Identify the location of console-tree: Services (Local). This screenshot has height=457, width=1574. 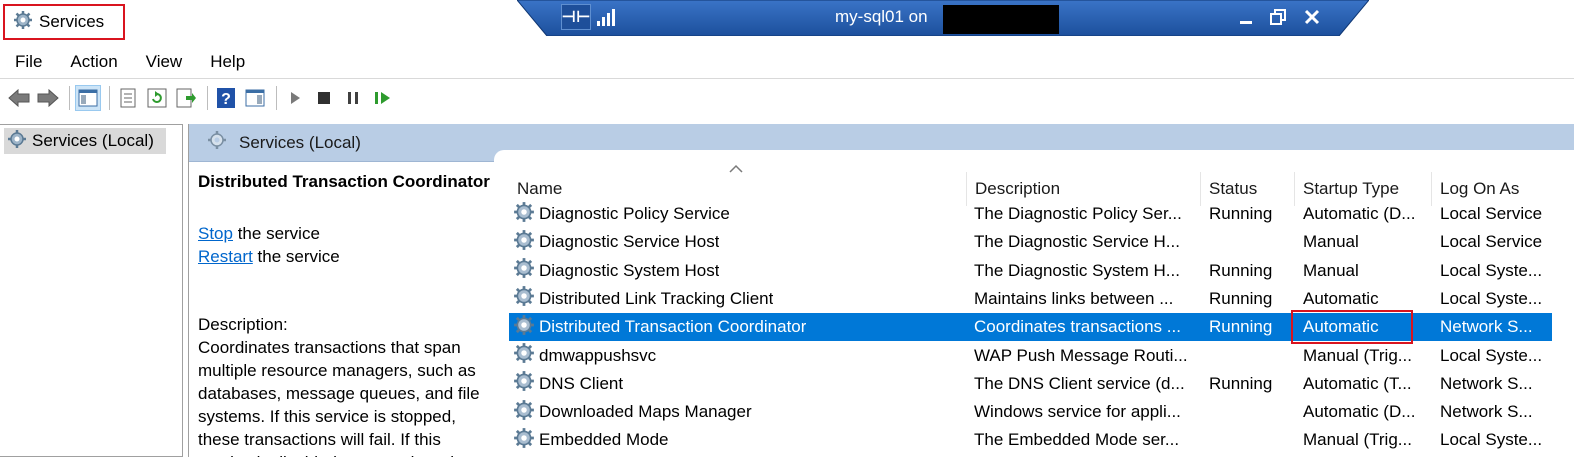
(91, 290).